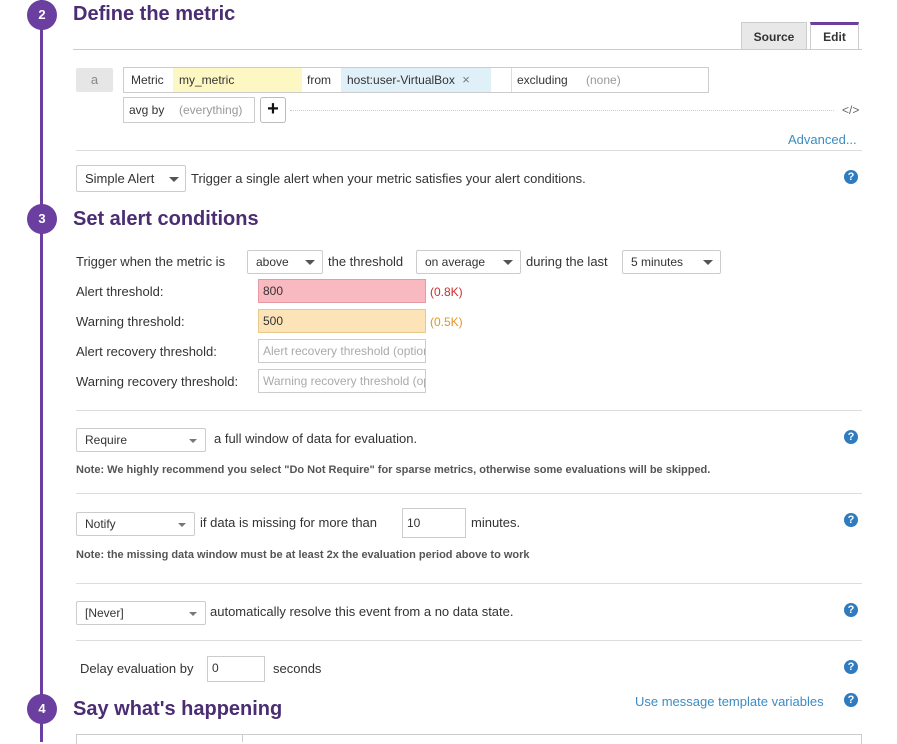  Describe the element at coordinates (316, 438) in the screenshot. I see `require-text: a full window of data for evaluation.` at that location.